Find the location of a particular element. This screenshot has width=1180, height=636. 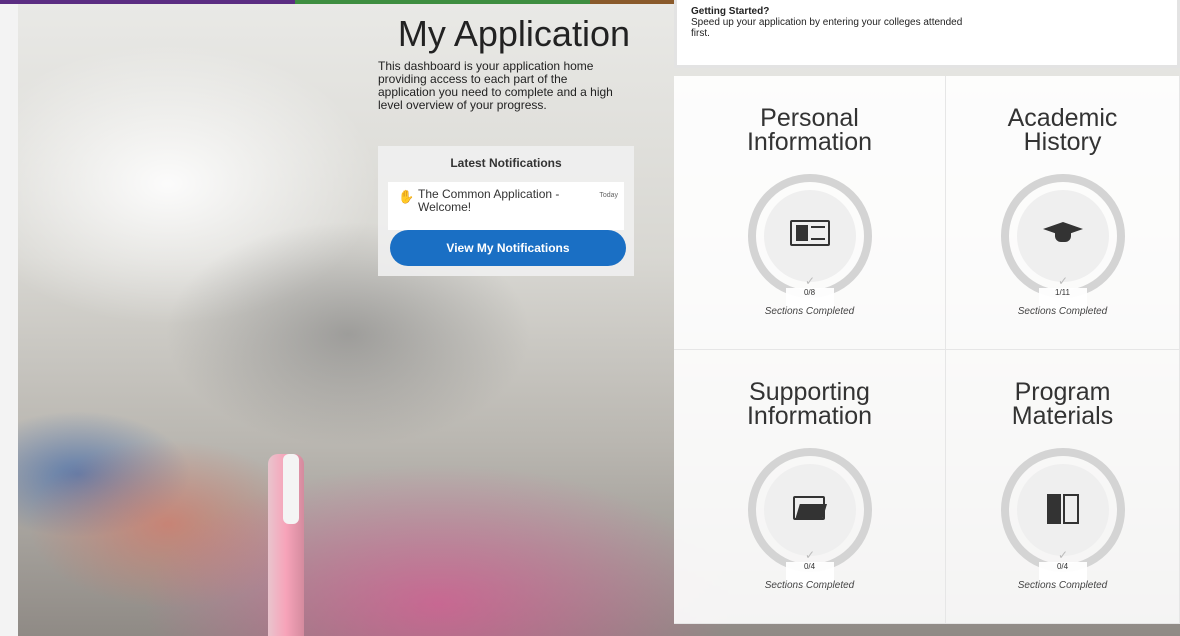

card-title-line: Supporting is located at coordinates (809, 392).